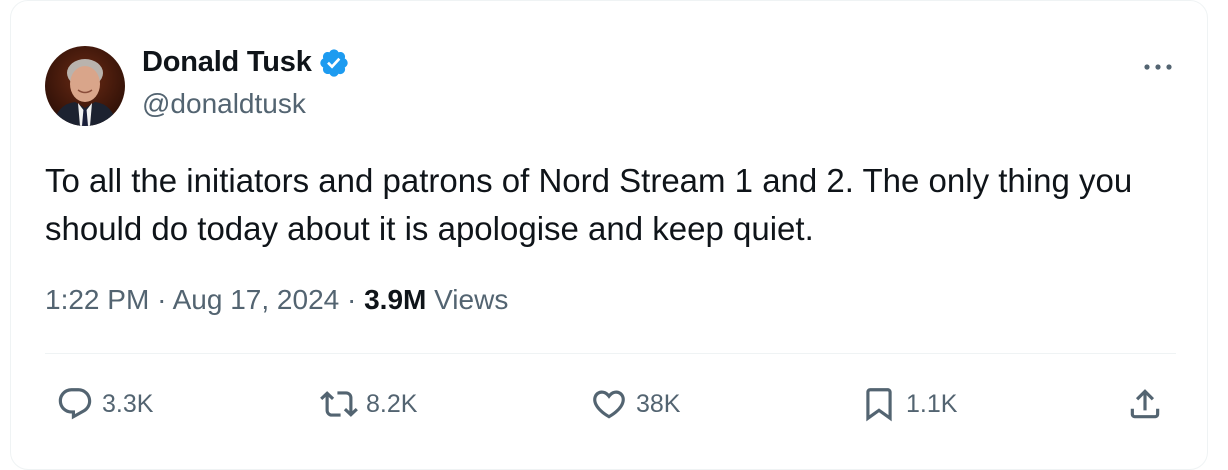 The width and height of the screenshot is (1228, 470). Describe the element at coordinates (227, 62) in the screenshot. I see `author-name: Donald Tusk` at that location.